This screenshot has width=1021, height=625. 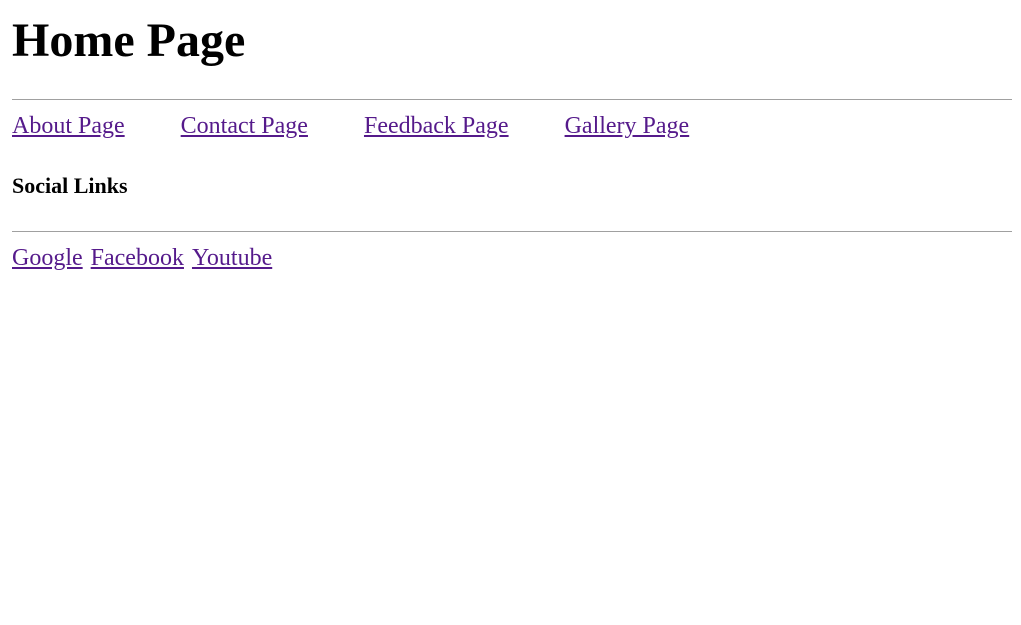 I want to click on social-links-heading: Social Links, so click(x=70, y=185).